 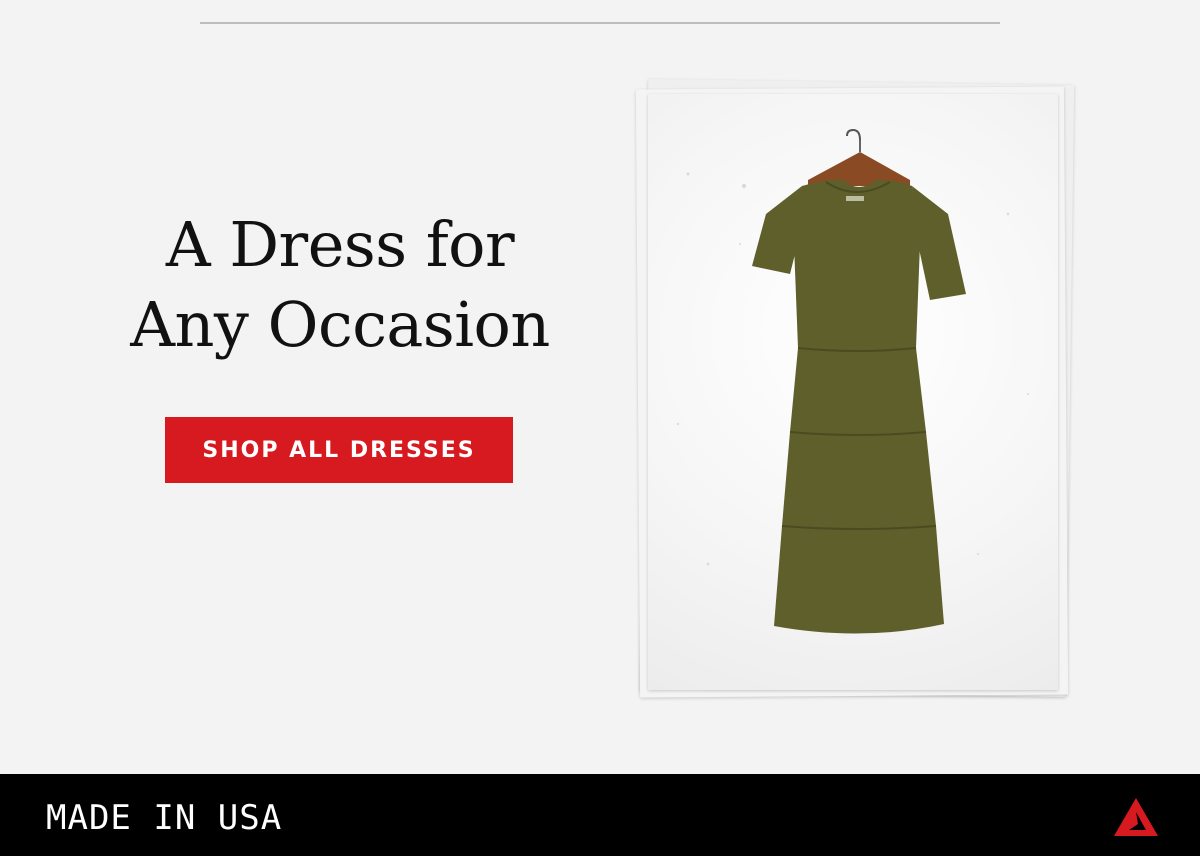 What do you see at coordinates (164, 818) in the screenshot?
I see `made-in-usa-label: MADE IN USA` at bounding box center [164, 818].